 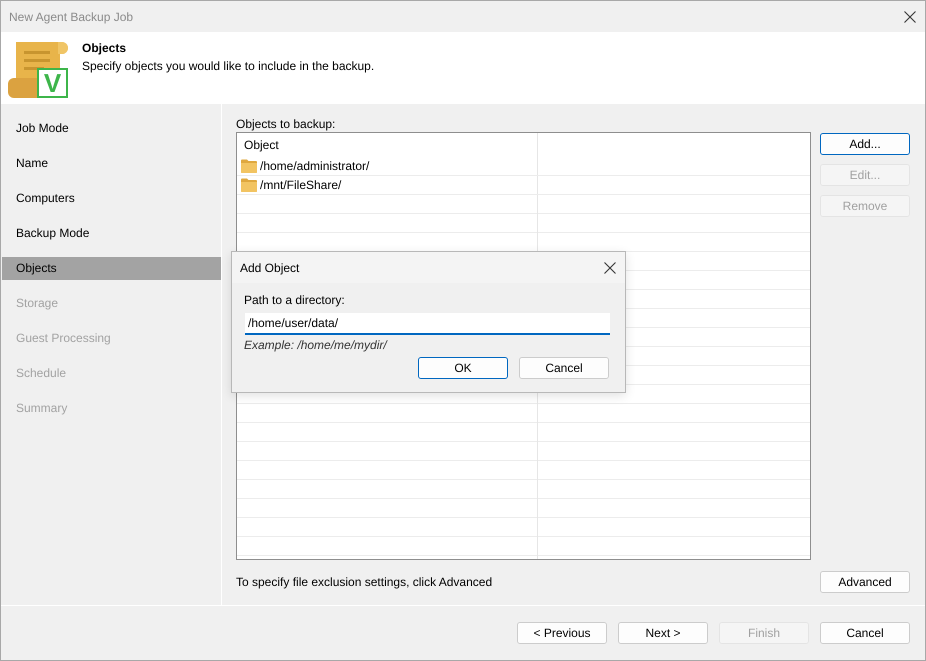 I want to click on step-item: Name, so click(x=111, y=163).